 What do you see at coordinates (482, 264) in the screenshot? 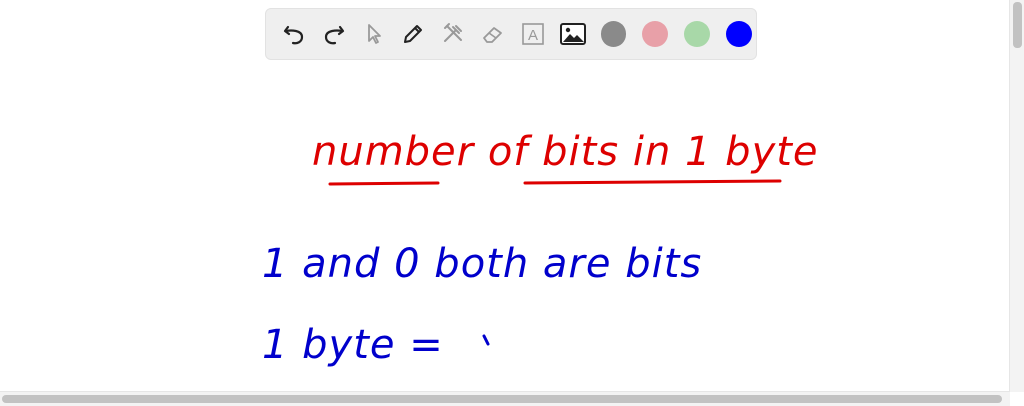
I see `line-bits-statement: 1 and 0 both are bits` at bounding box center [482, 264].